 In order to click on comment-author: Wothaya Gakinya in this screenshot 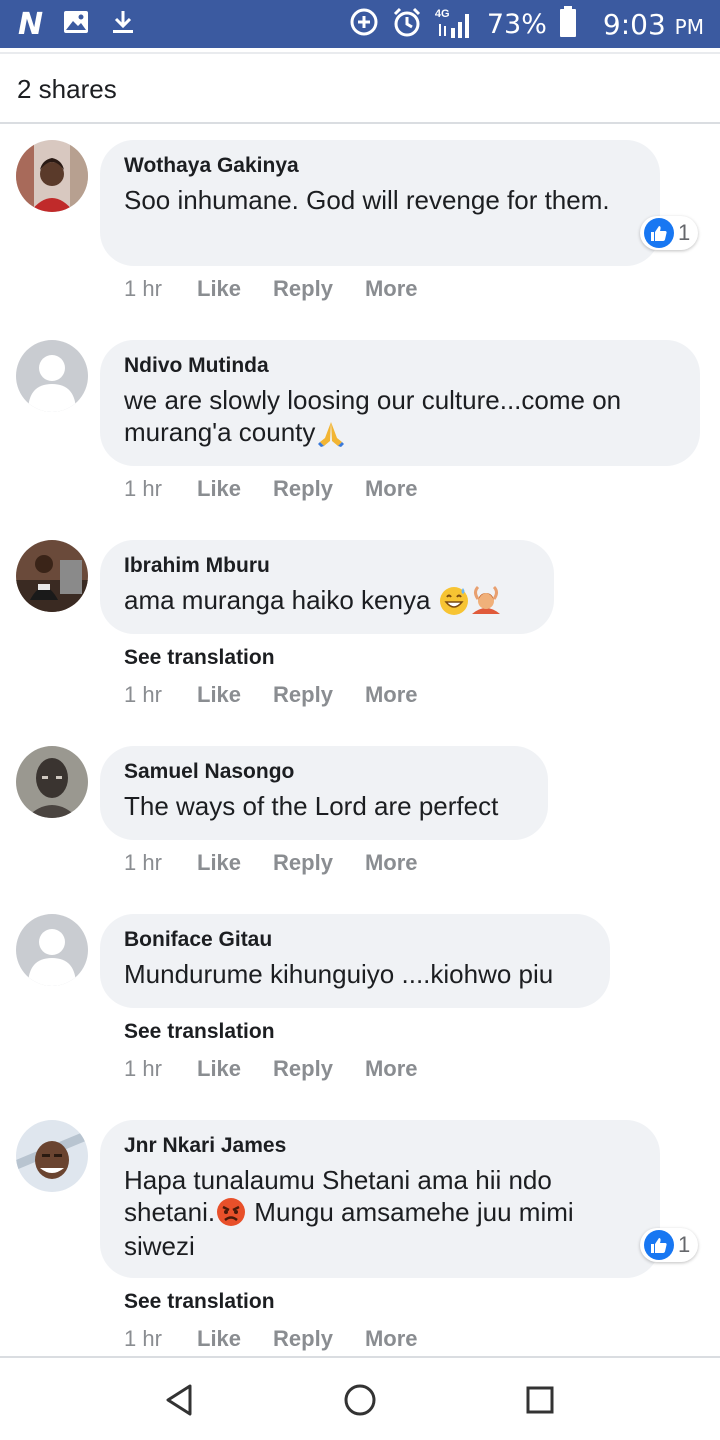, I will do `click(380, 166)`.